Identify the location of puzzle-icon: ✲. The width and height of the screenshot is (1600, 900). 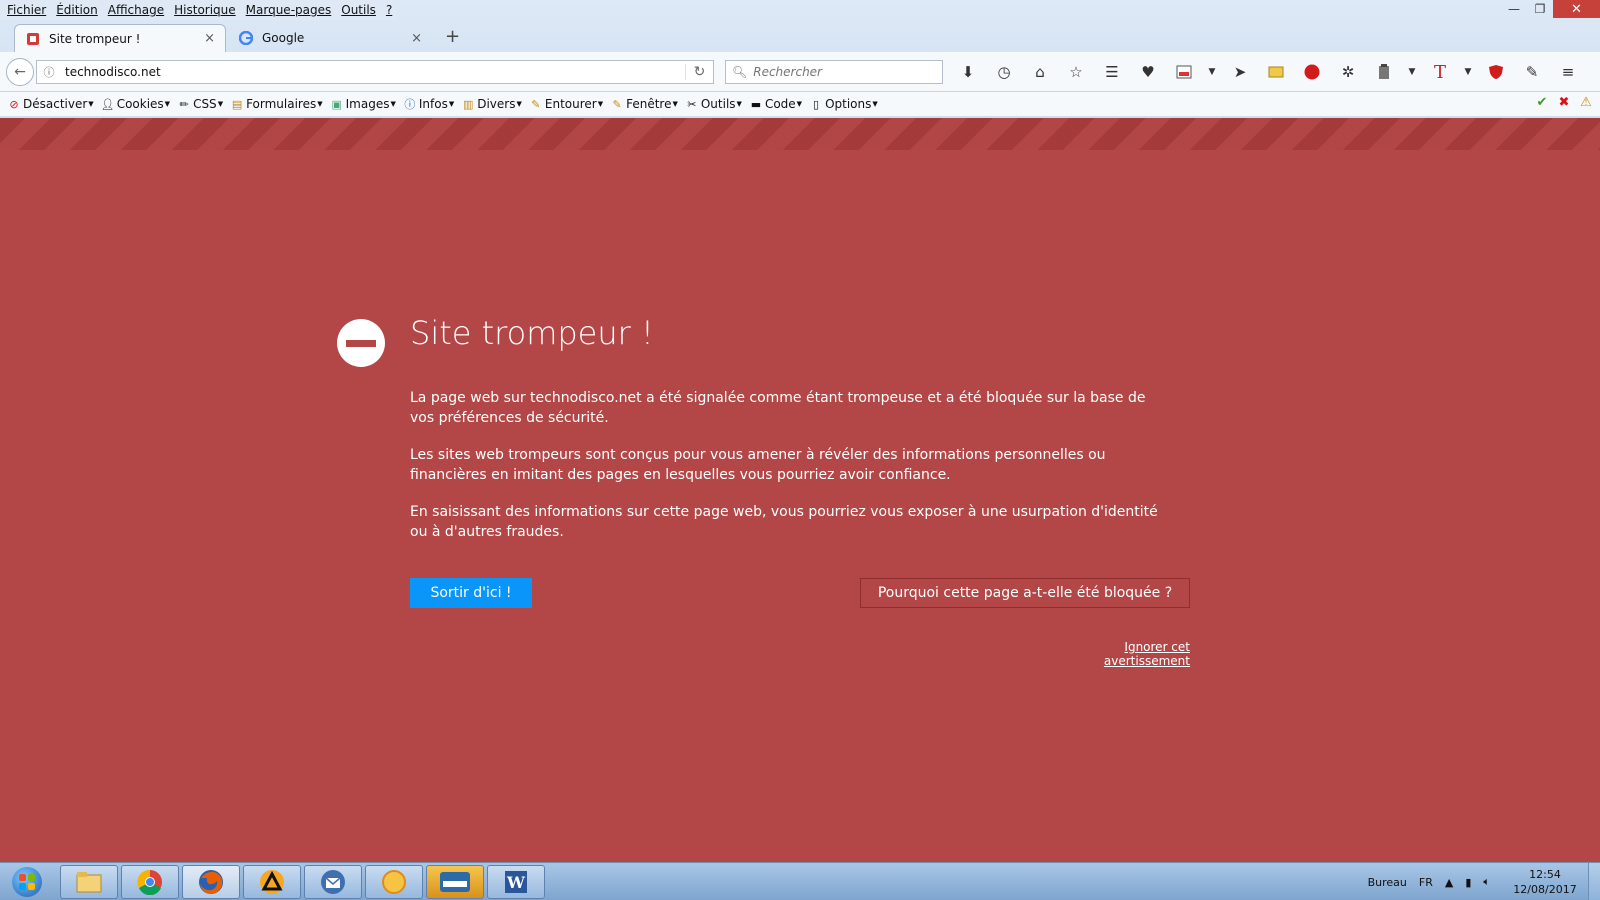
(1348, 72).